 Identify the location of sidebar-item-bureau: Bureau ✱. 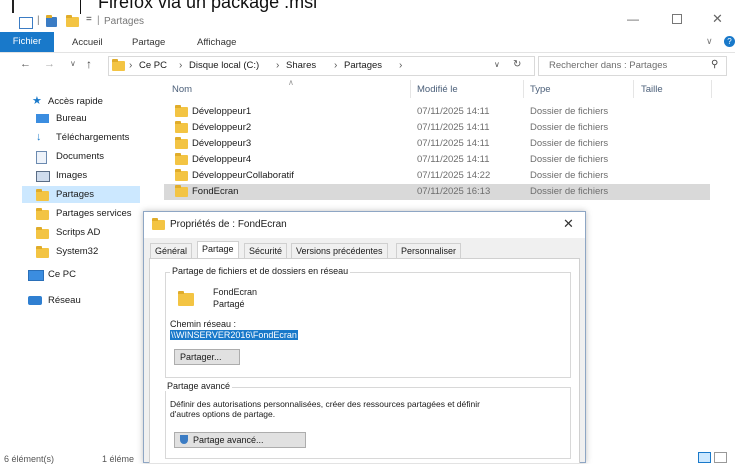
(81, 118).